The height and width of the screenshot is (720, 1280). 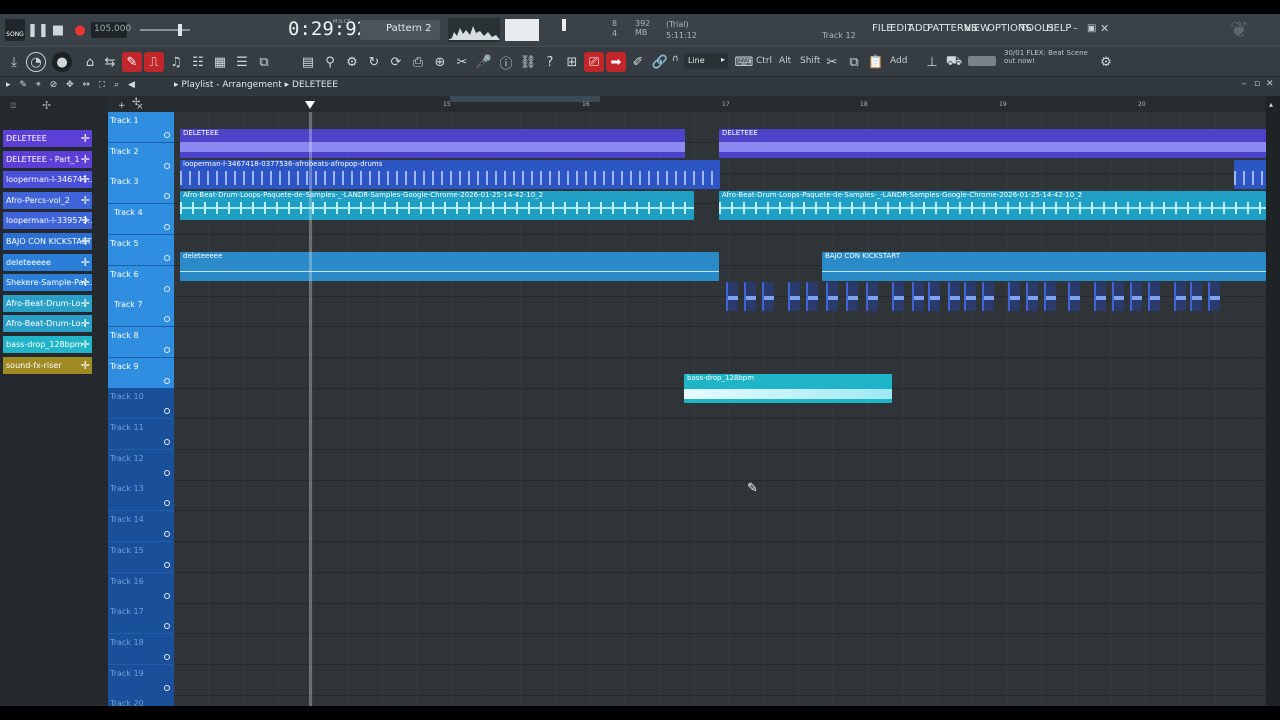 What do you see at coordinates (141, 373) in the screenshot?
I see `track-header: Track 9` at bounding box center [141, 373].